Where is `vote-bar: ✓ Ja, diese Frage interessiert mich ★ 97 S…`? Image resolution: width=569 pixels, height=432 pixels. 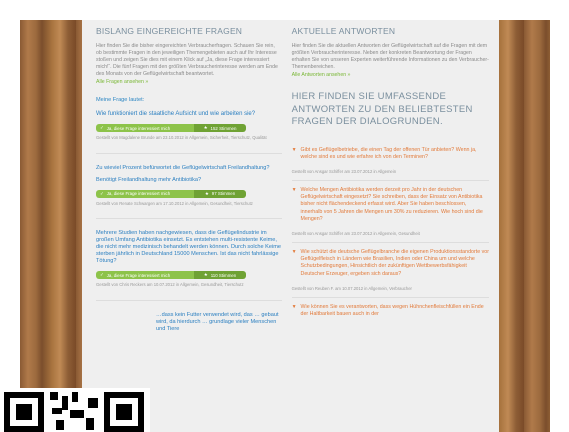
vote-bar: ✓ Ja, diese Frage interessiert mich ★ 97 S… is located at coordinates (171, 193).